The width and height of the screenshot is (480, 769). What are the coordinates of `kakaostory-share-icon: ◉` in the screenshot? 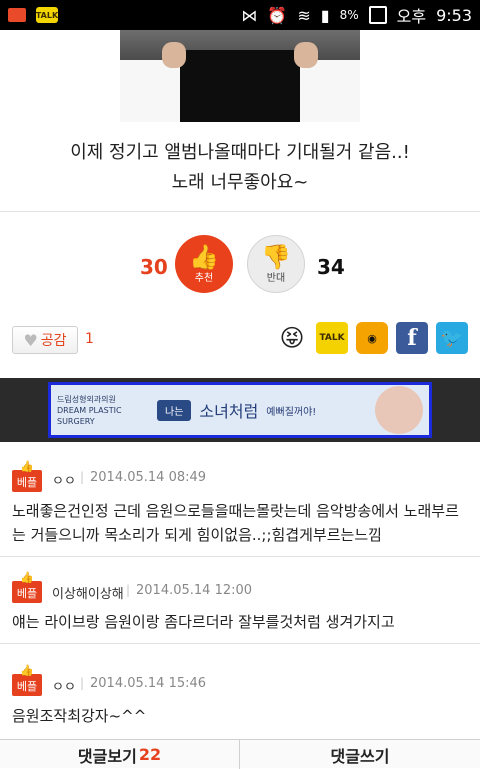 It's located at (372, 338).